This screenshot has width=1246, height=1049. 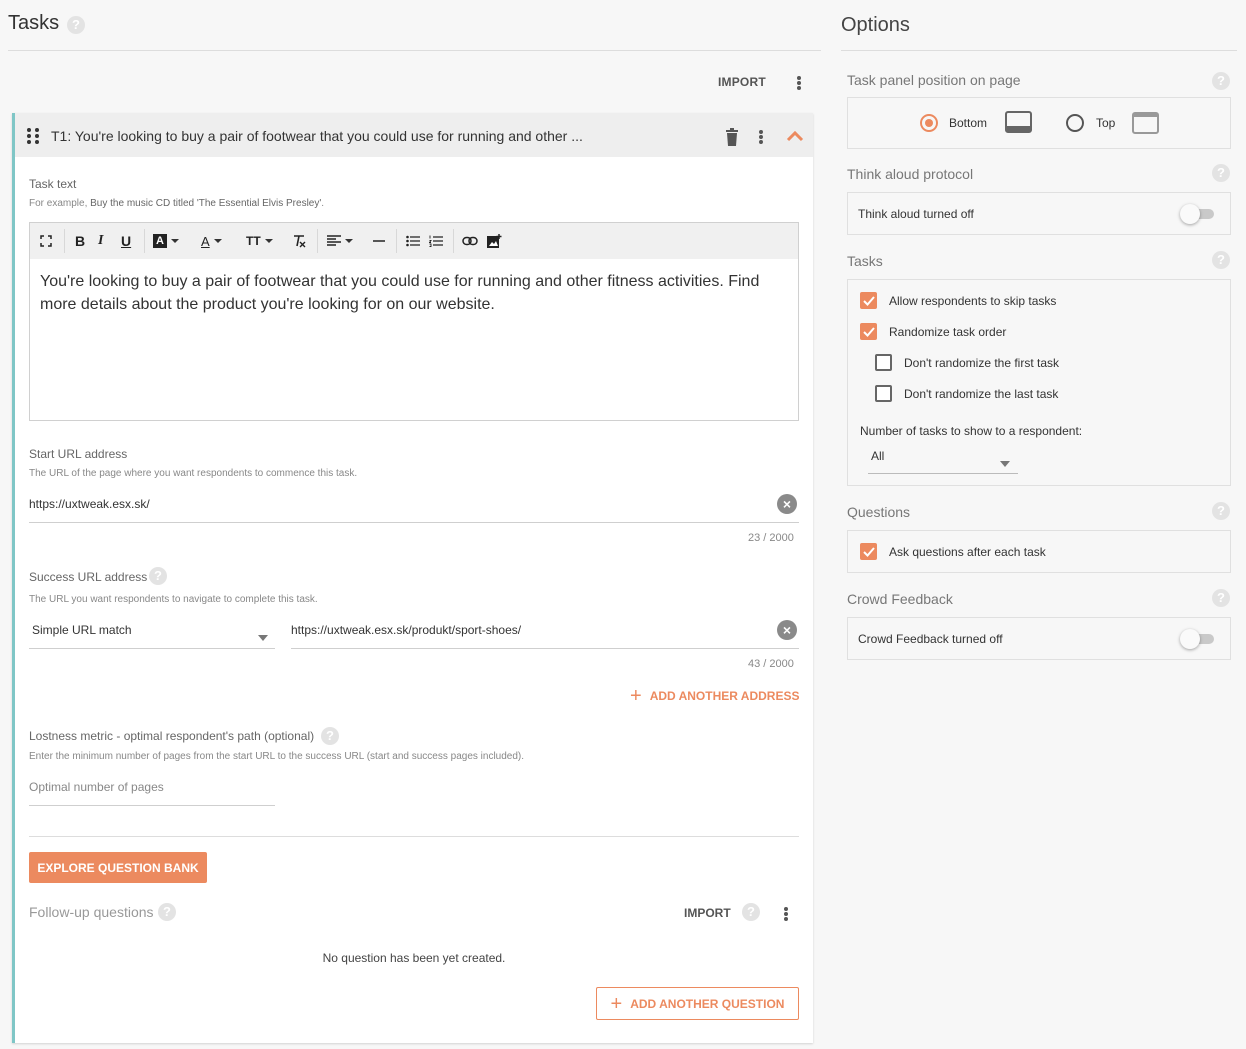 I want to click on align-icon, so click(x=340, y=241).